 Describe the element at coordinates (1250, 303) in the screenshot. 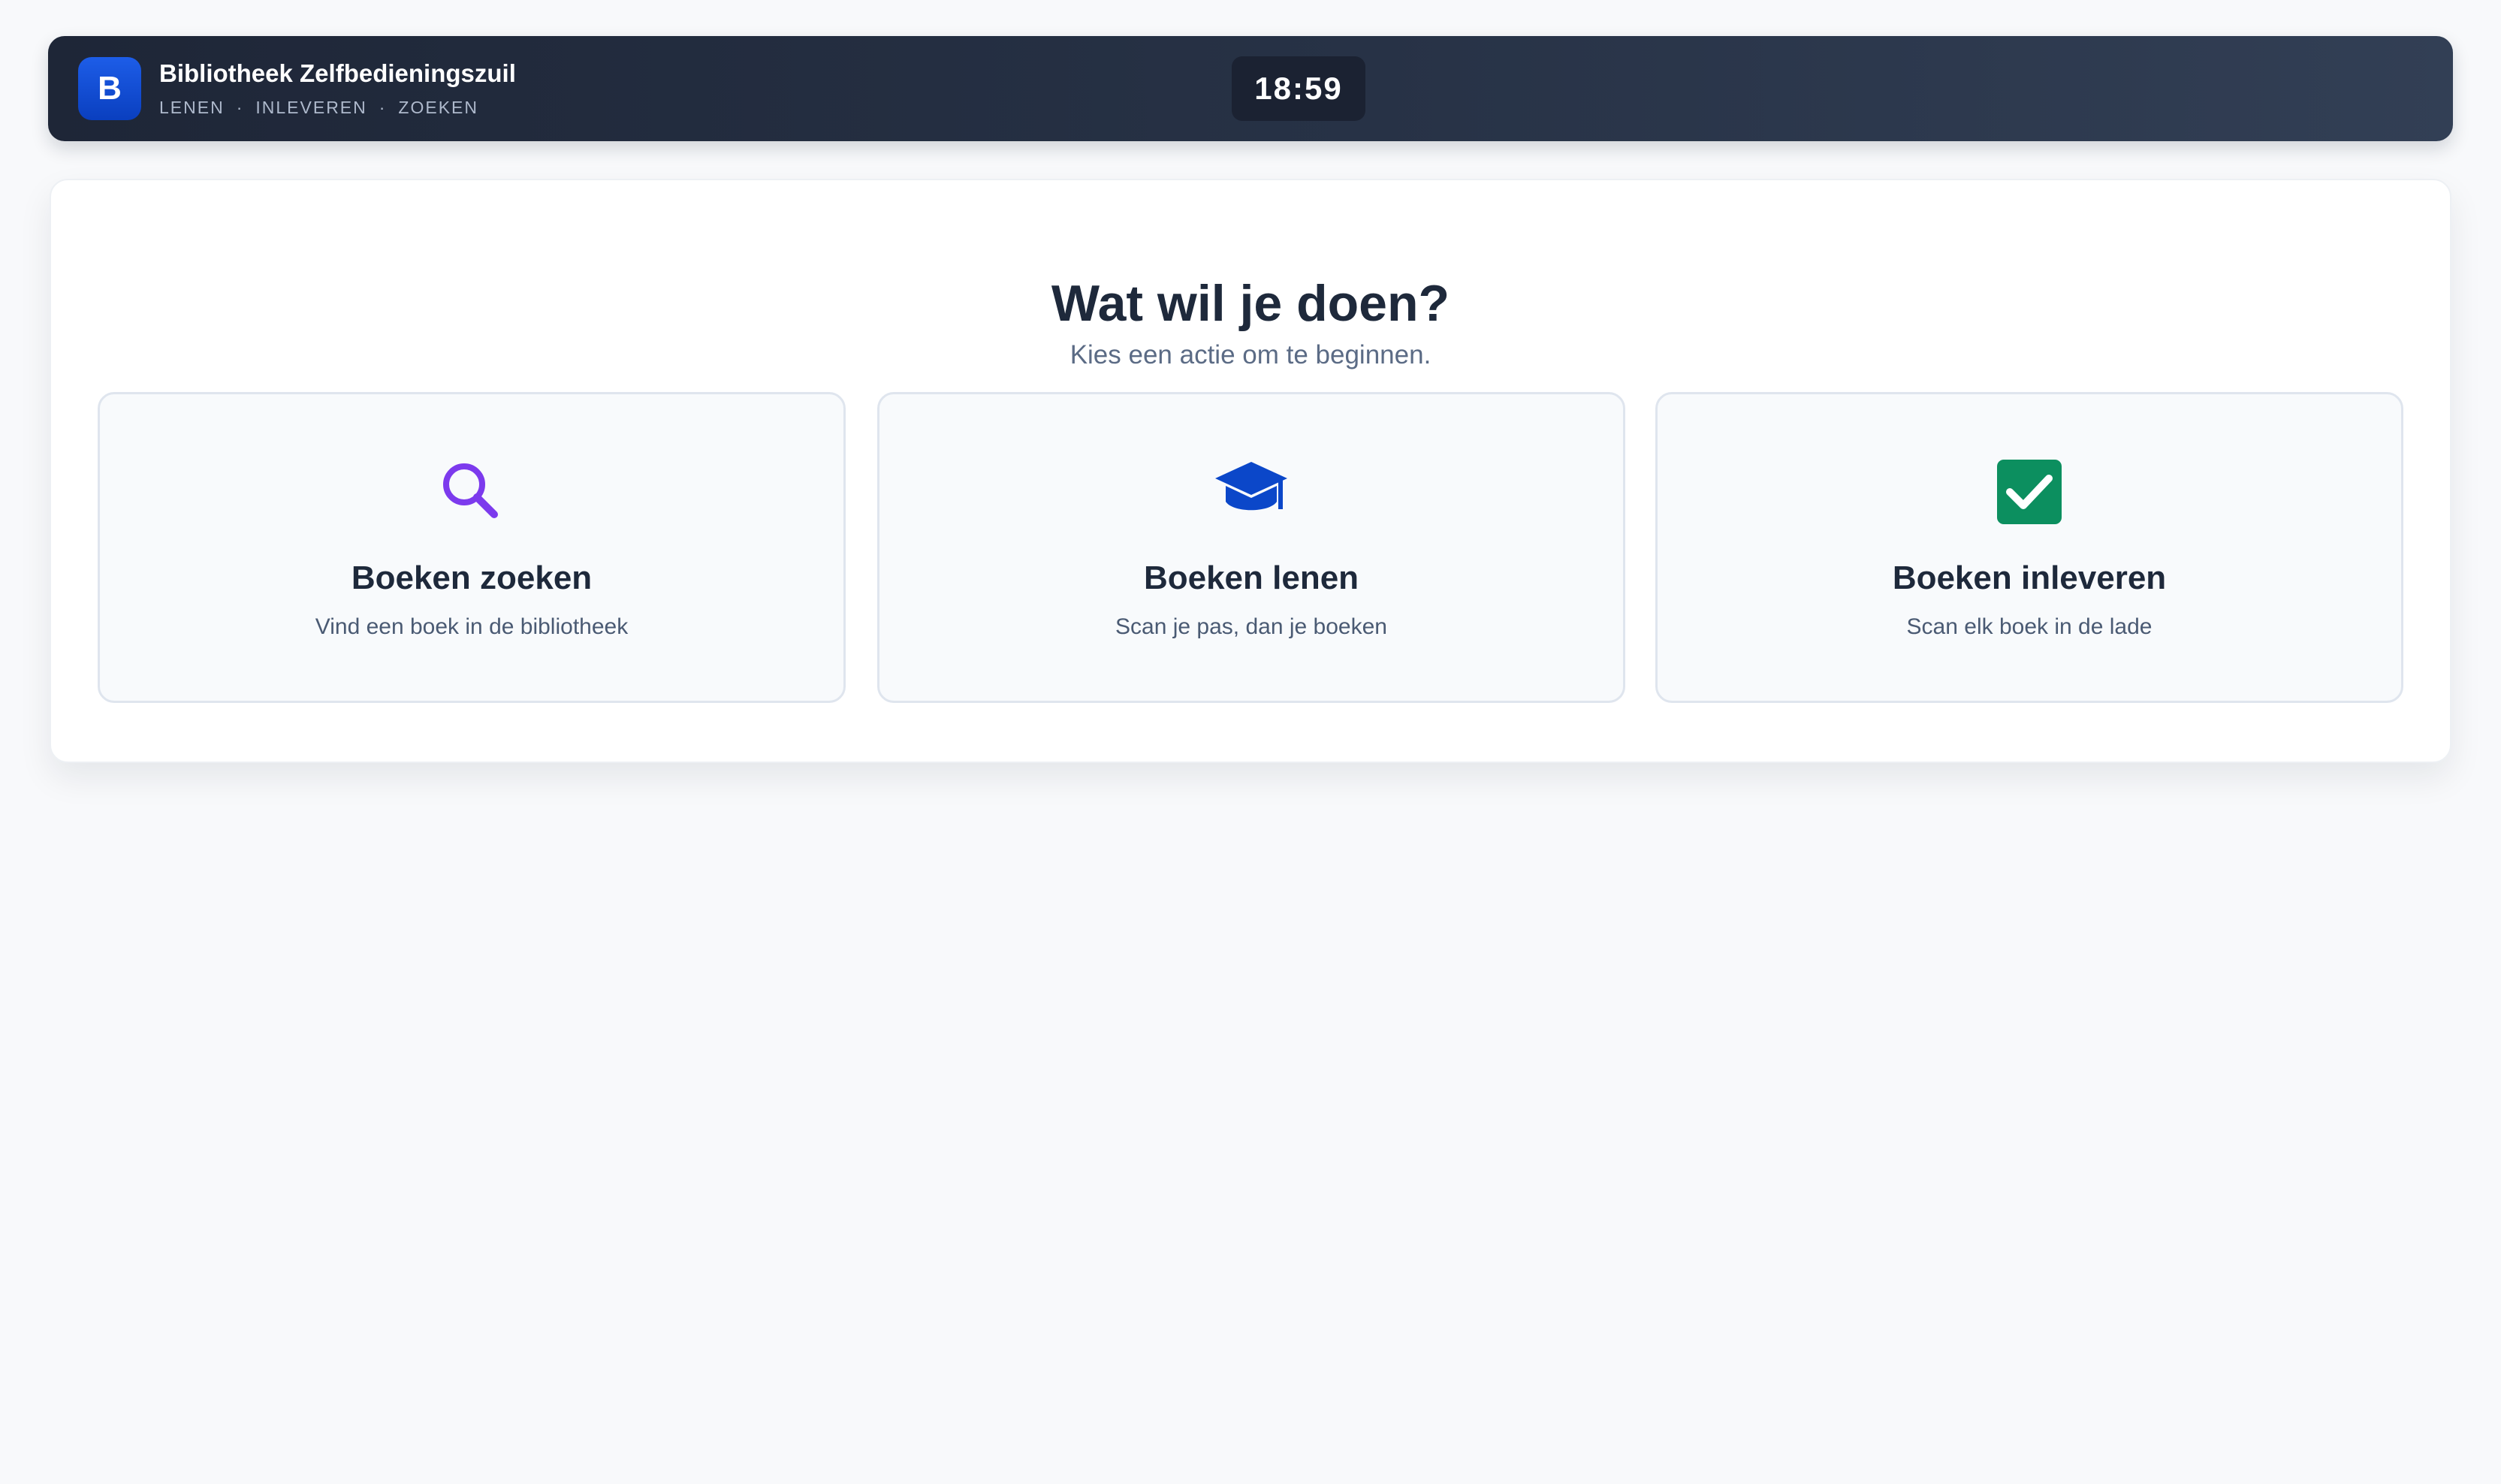

I see `page-title: Wat wil je doen?` at that location.